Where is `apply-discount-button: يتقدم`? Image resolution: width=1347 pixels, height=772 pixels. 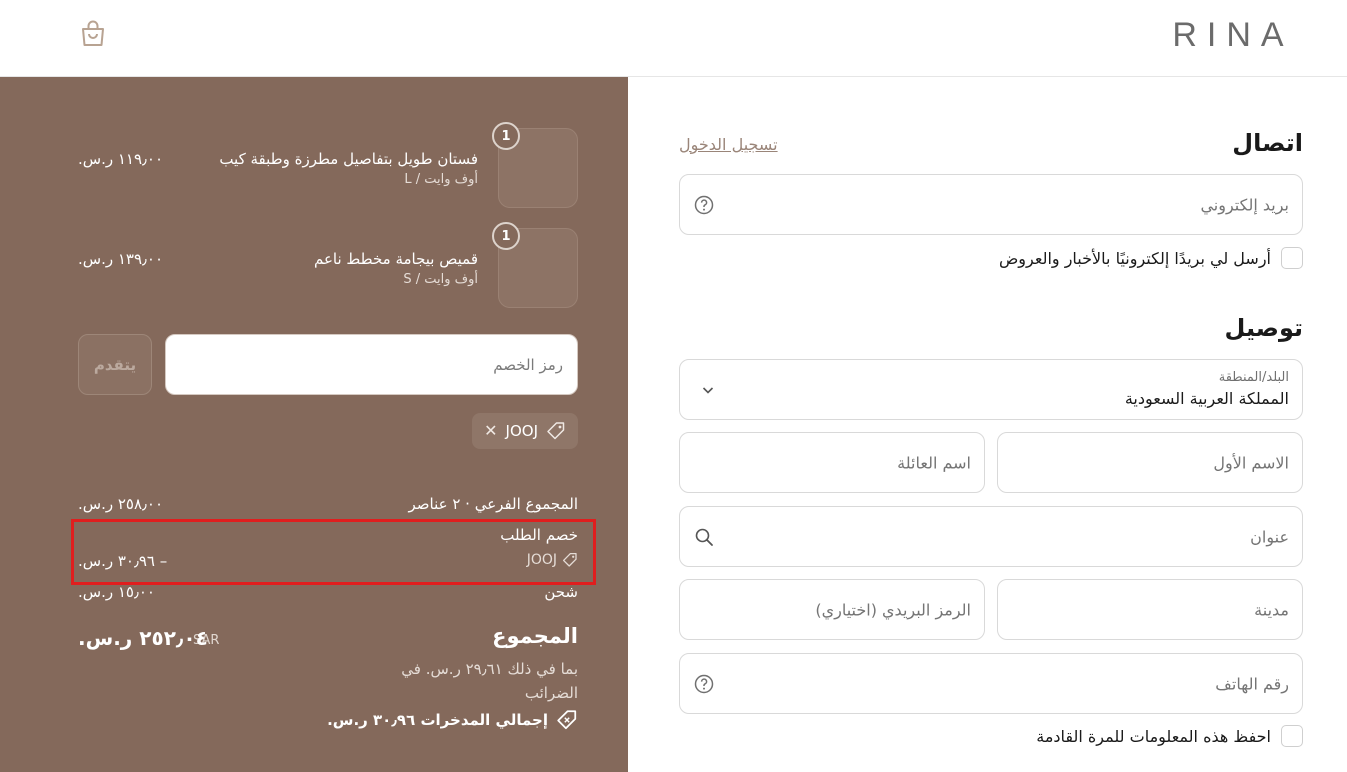 apply-discount-button: يتقدم is located at coordinates (115, 364).